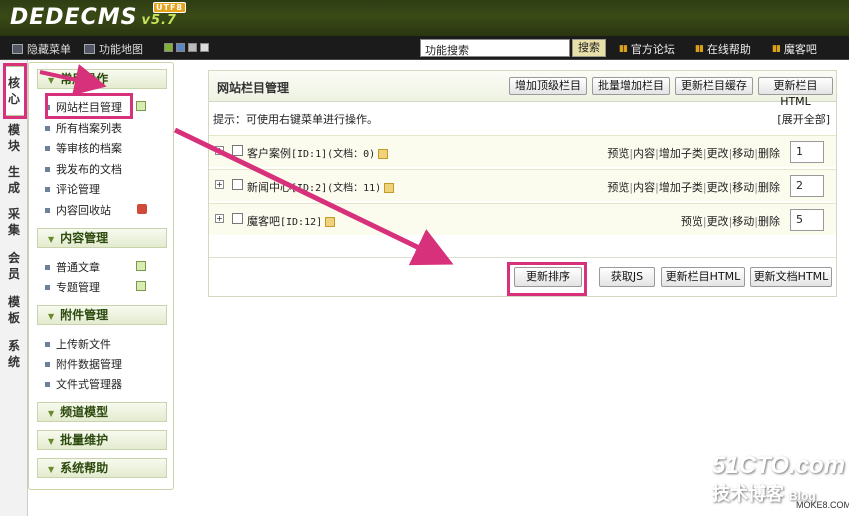  What do you see at coordinates (748, 494) in the screenshot?
I see `watermark-blog-cn: 技术博客` at bounding box center [748, 494].